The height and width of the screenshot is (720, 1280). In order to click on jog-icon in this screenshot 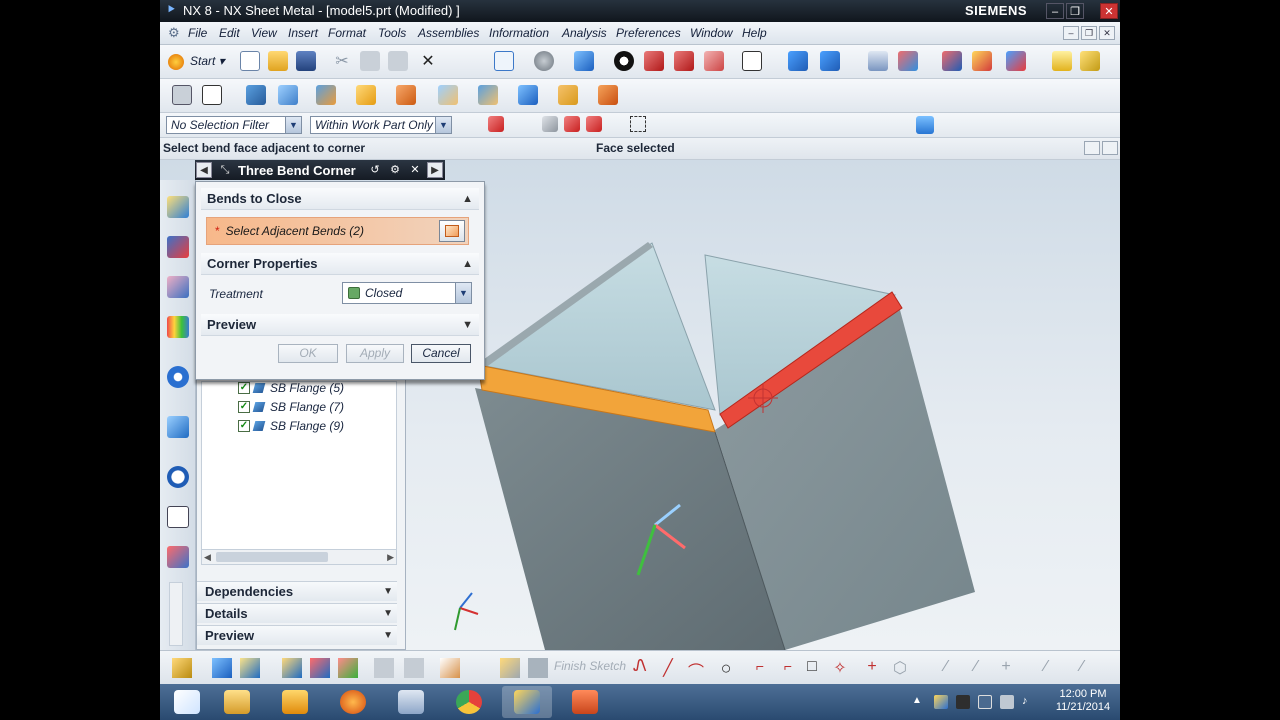, I will do `click(406, 95)`.